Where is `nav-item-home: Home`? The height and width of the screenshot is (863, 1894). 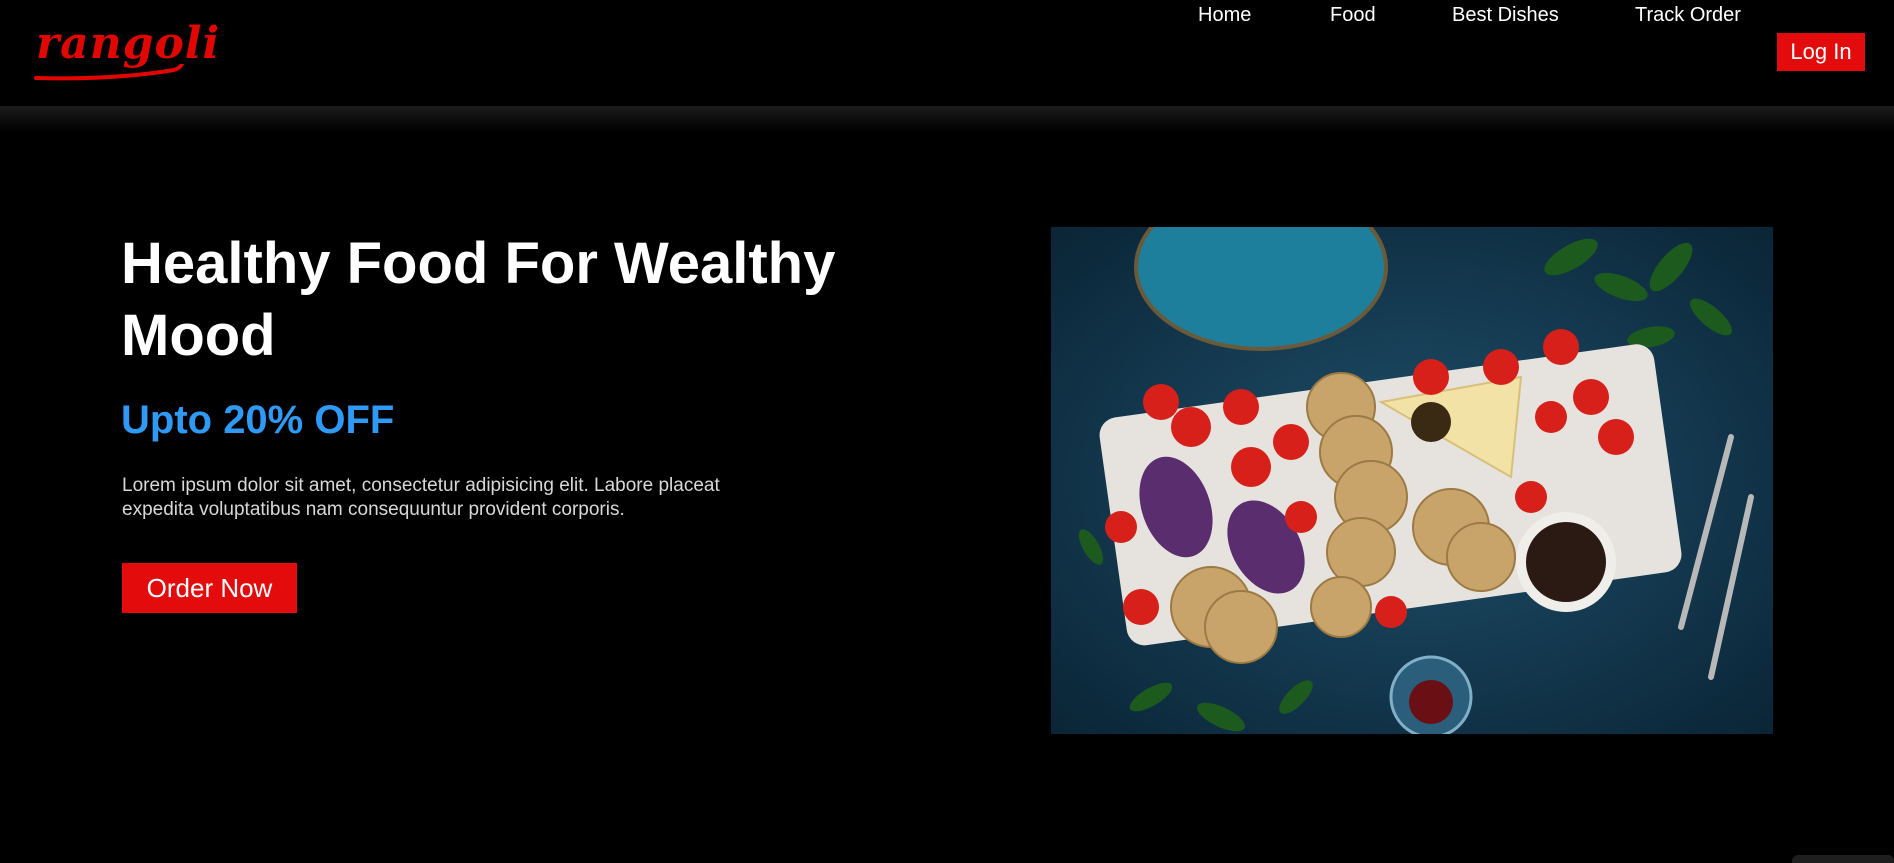 nav-item-home: Home is located at coordinates (1224, 15).